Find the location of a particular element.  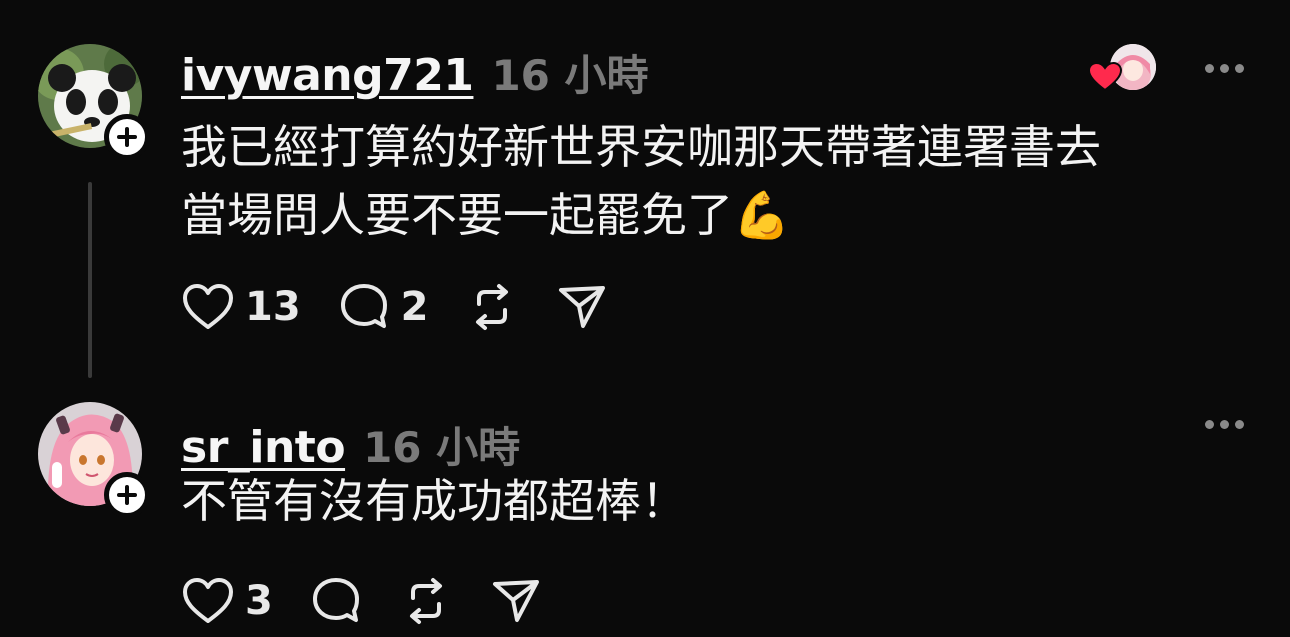

like-count: 13 is located at coordinates (273, 307).